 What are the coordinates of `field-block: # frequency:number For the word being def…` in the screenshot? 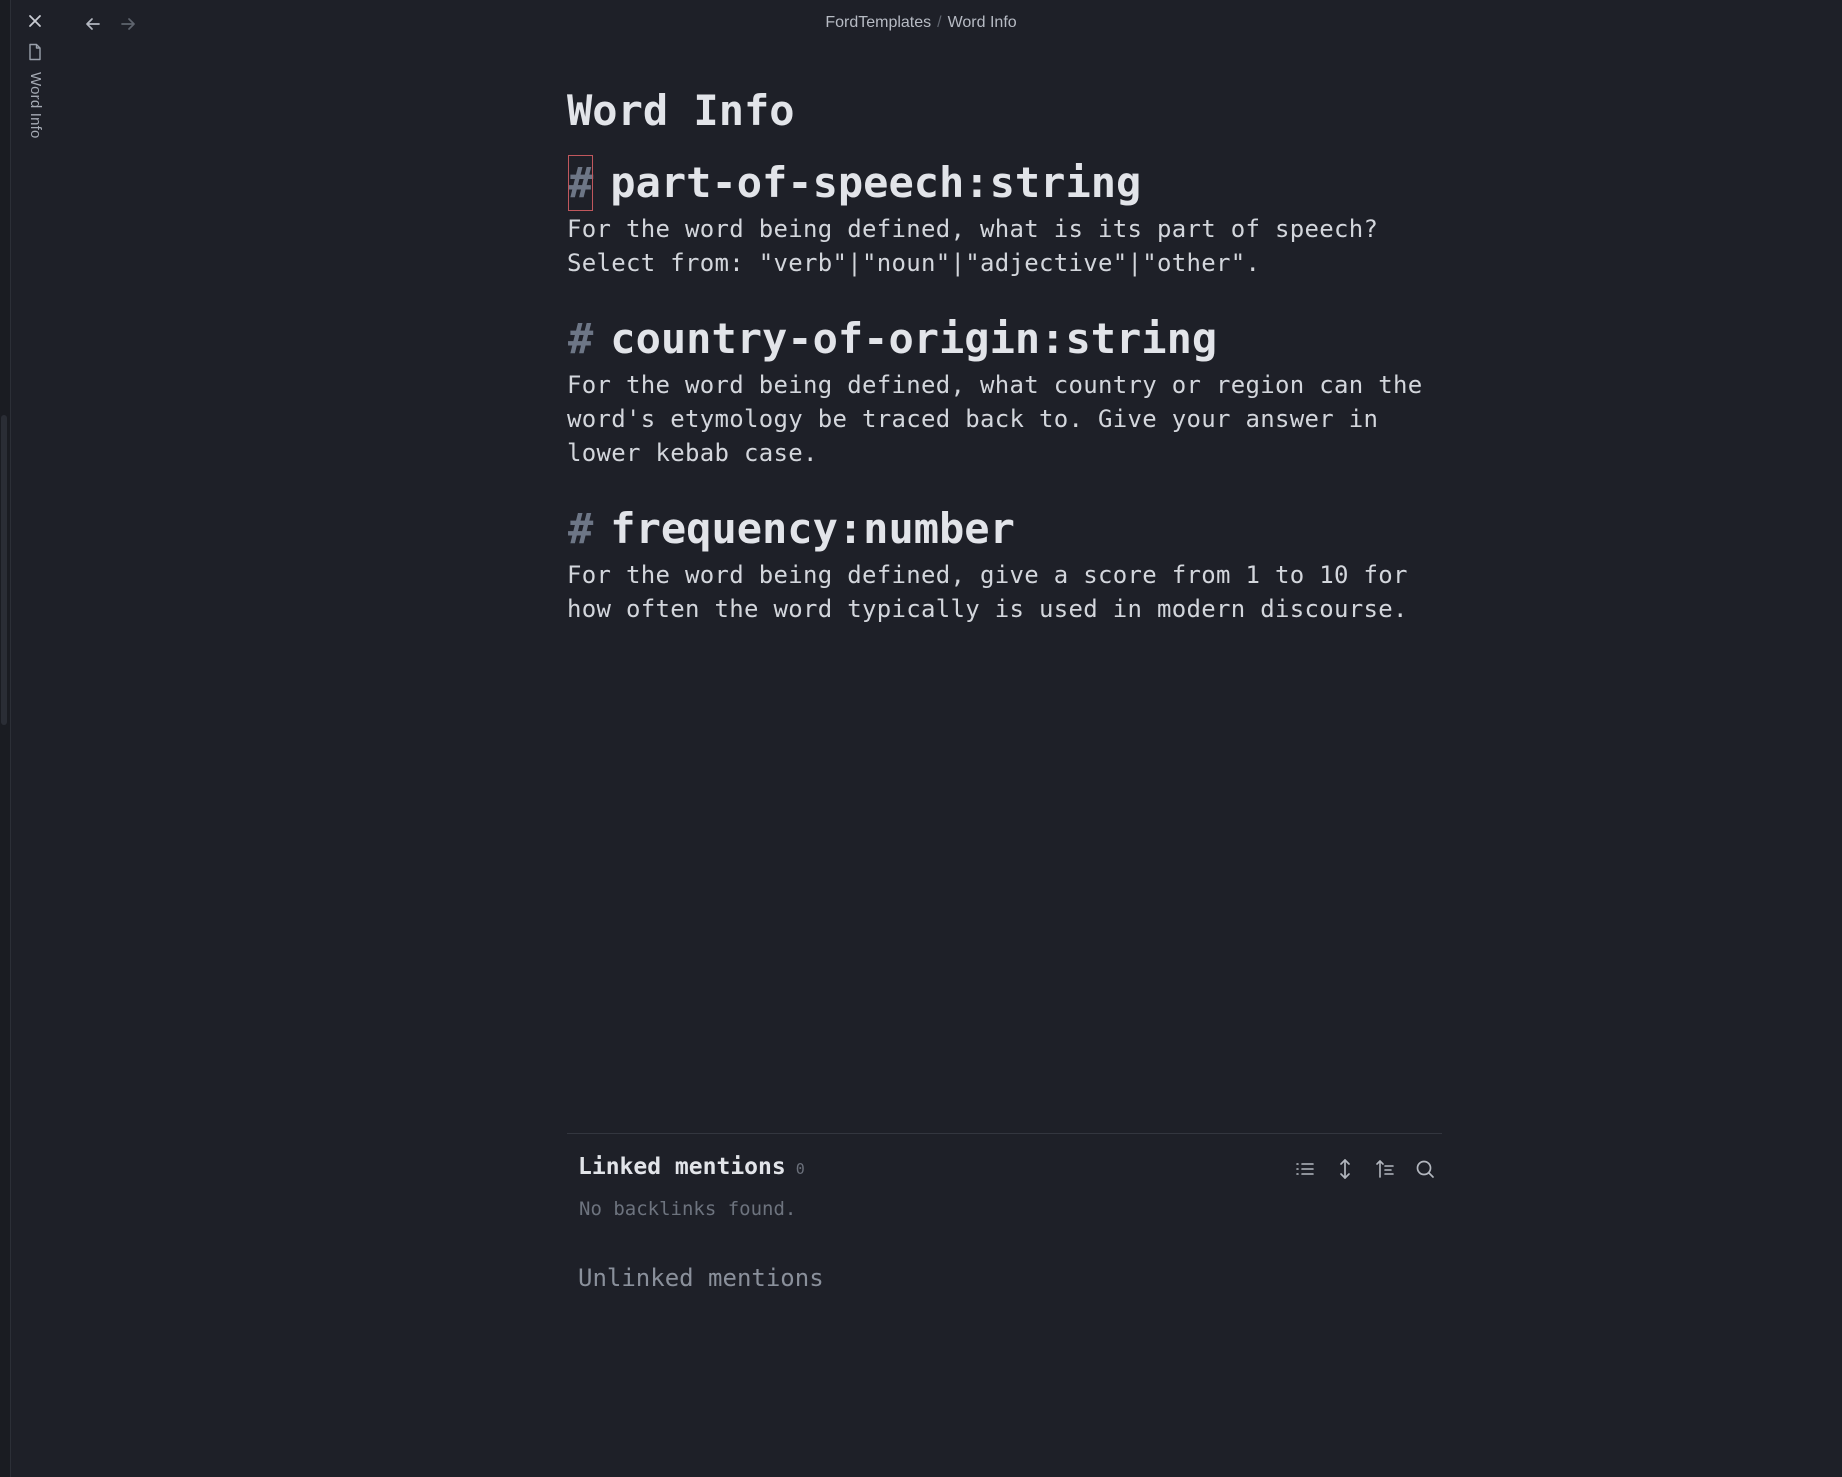 It's located at (1004, 563).